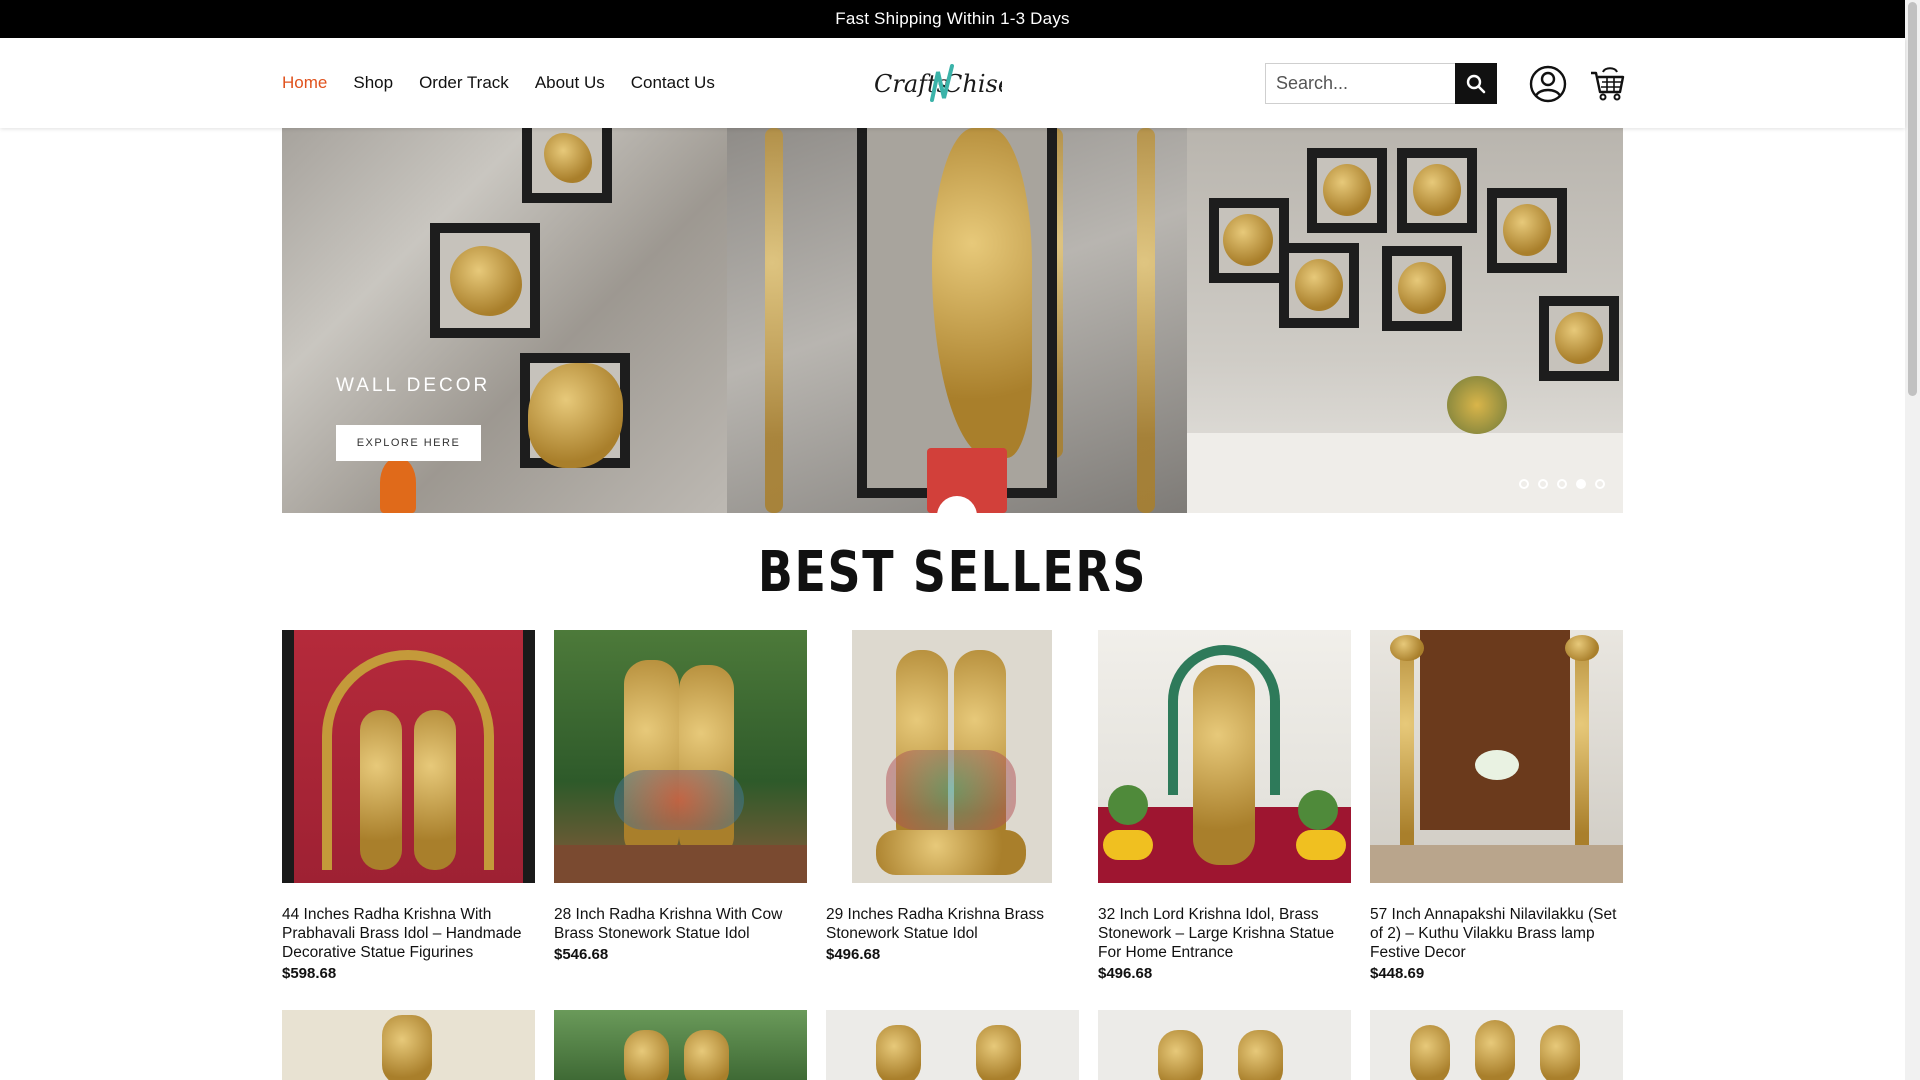 The height and width of the screenshot is (1080, 1920). What do you see at coordinates (1360, 83) in the screenshot?
I see `search-input` at bounding box center [1360, 83].